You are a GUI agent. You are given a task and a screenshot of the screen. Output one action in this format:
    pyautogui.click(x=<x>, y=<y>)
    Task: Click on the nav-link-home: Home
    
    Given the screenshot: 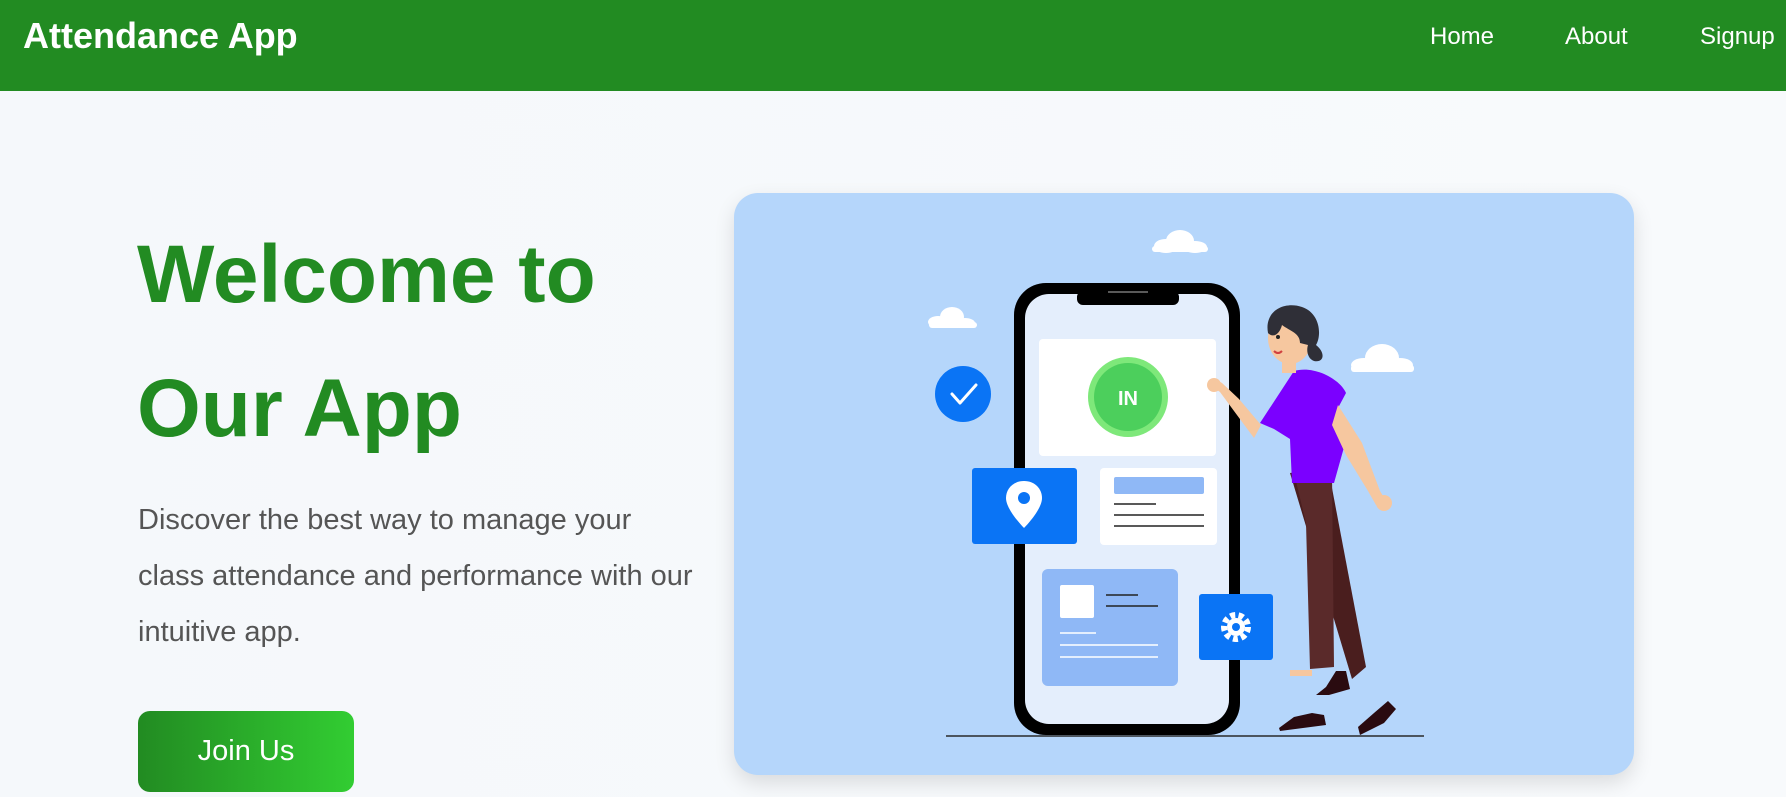 What is the action you would take?
    pyautogui.click(x=1462, y=37)
    